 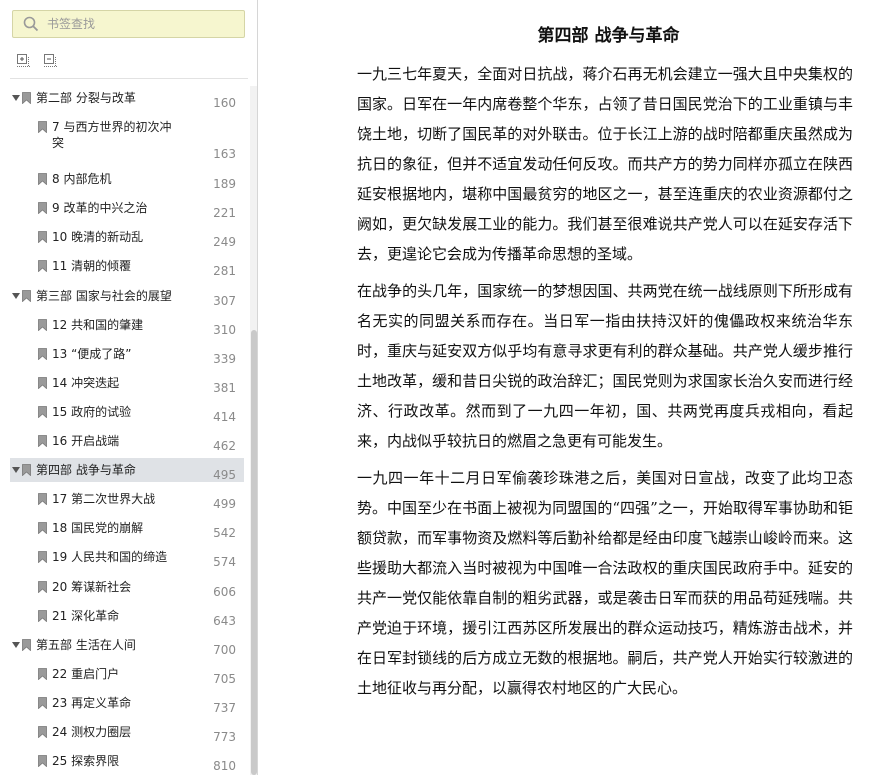 I want to click on toc-item-label: 21 深化革命, so click(x=86, y=615).